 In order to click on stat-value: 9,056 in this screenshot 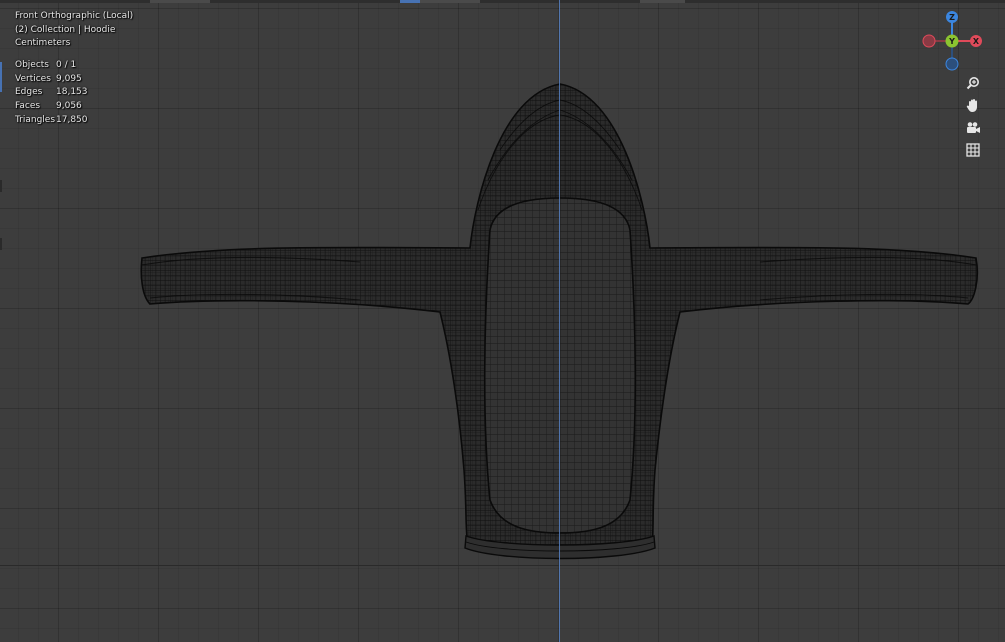, I will do `click(69, 106)`.